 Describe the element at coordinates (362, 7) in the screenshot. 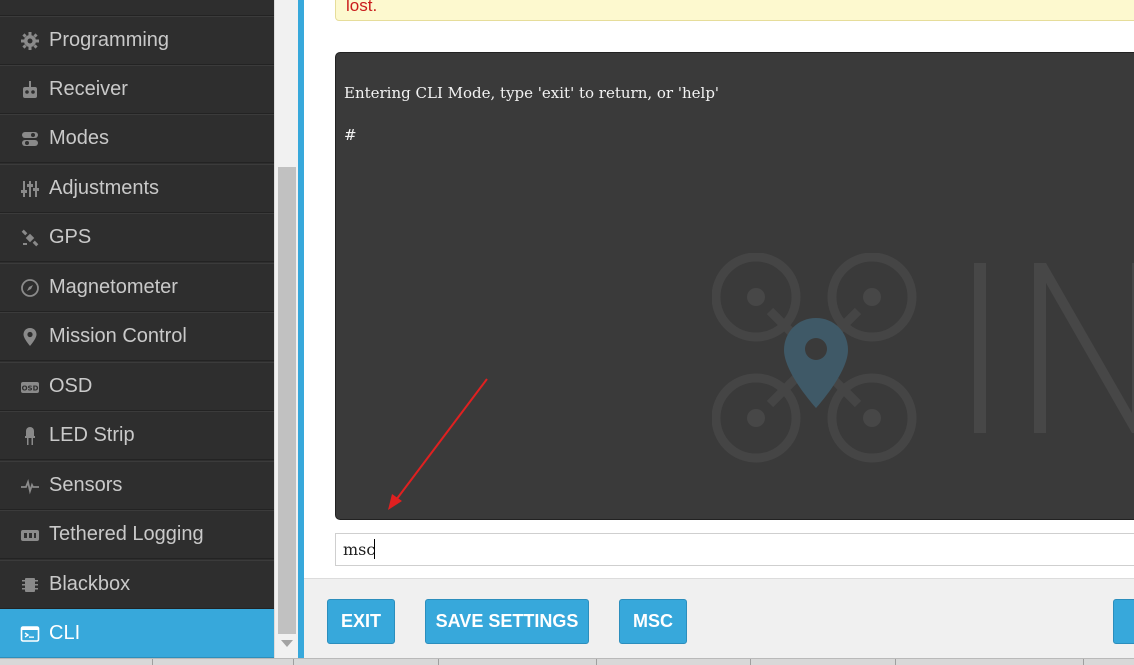

I see `warning-text: lost.` at that location.